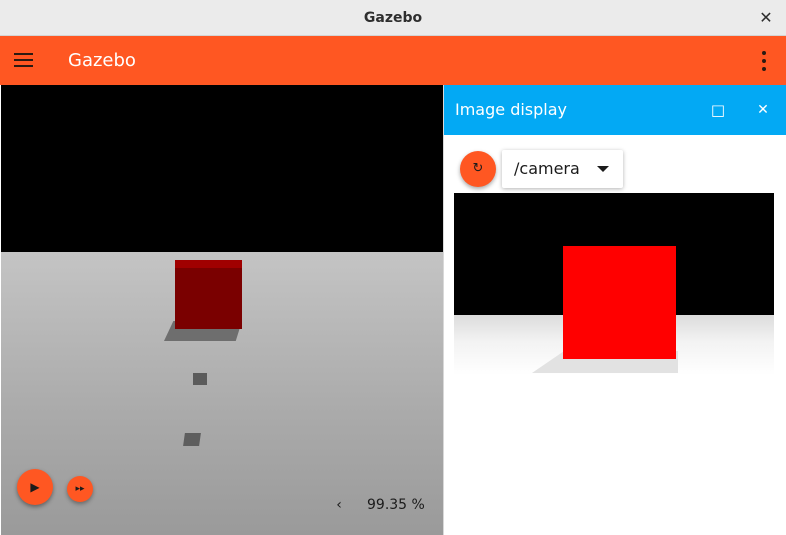 The height and width of the screenshot is (535, 786). Describe the element at coordinates (478, 169) in the screenshot. I see `refresh-button: ↻` at that location.